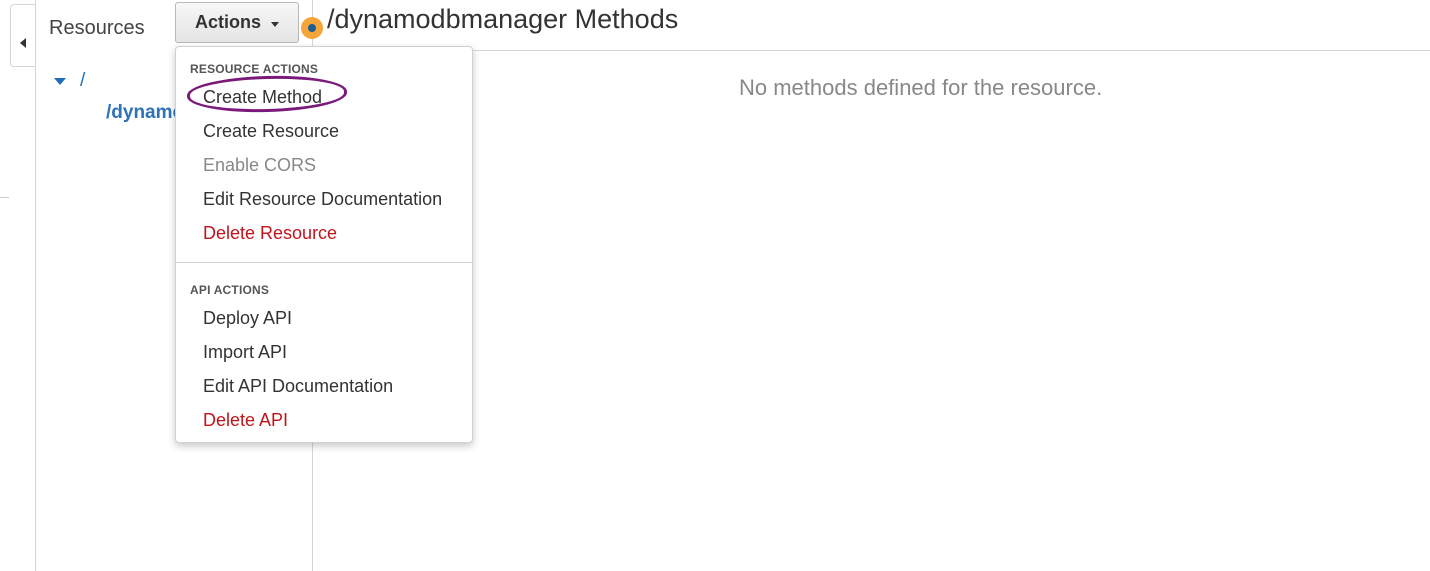  I want to click on caret-down-icon, so click(275, 24).